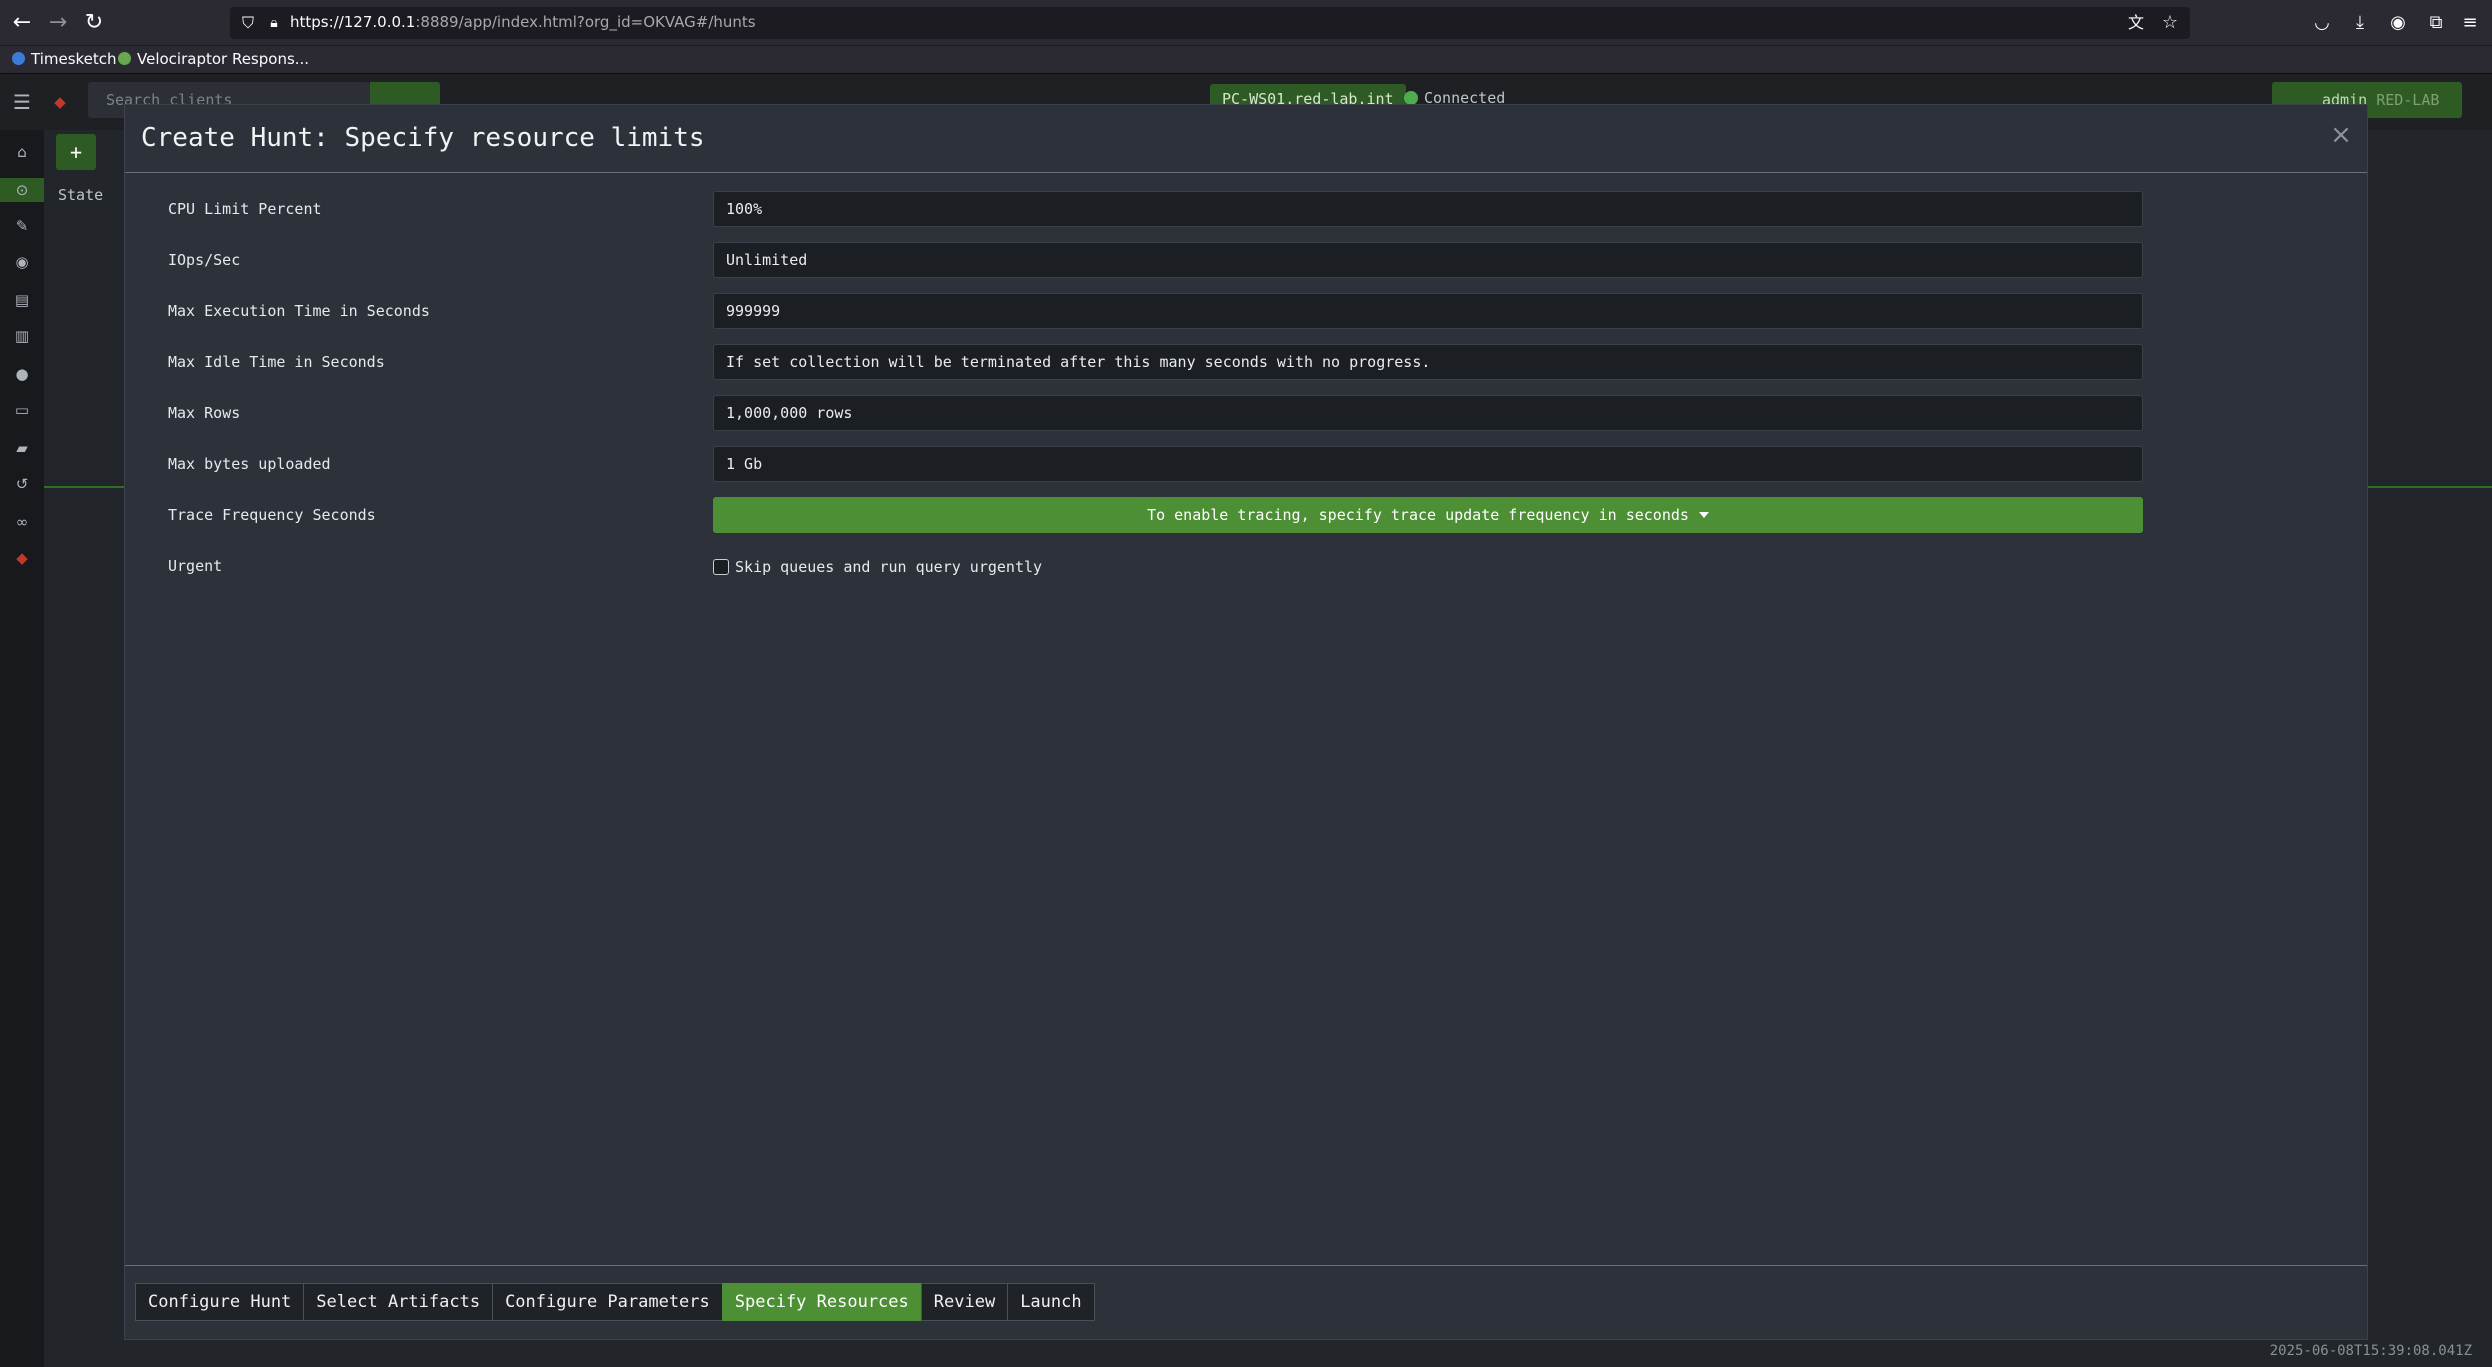  I want to click on velociraptor-icon, so click(124, 58).